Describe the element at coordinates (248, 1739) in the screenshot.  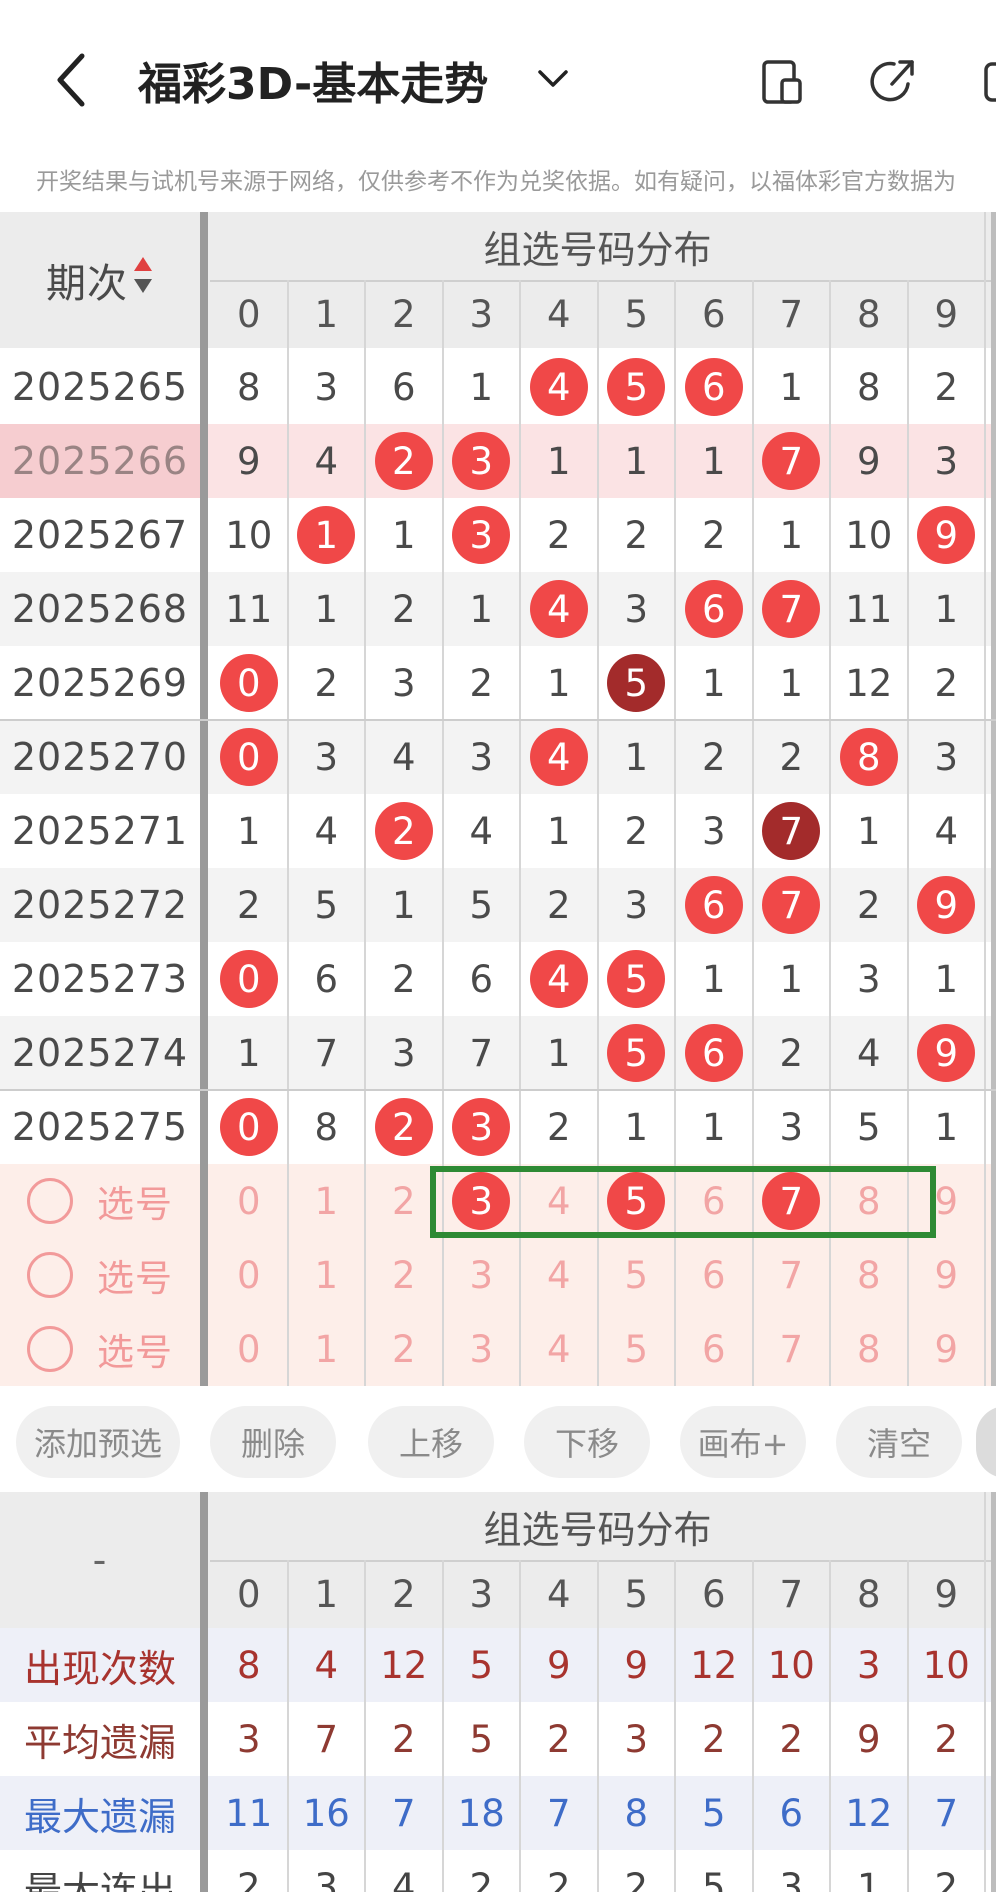
I see `stats-value: 3` at that location.